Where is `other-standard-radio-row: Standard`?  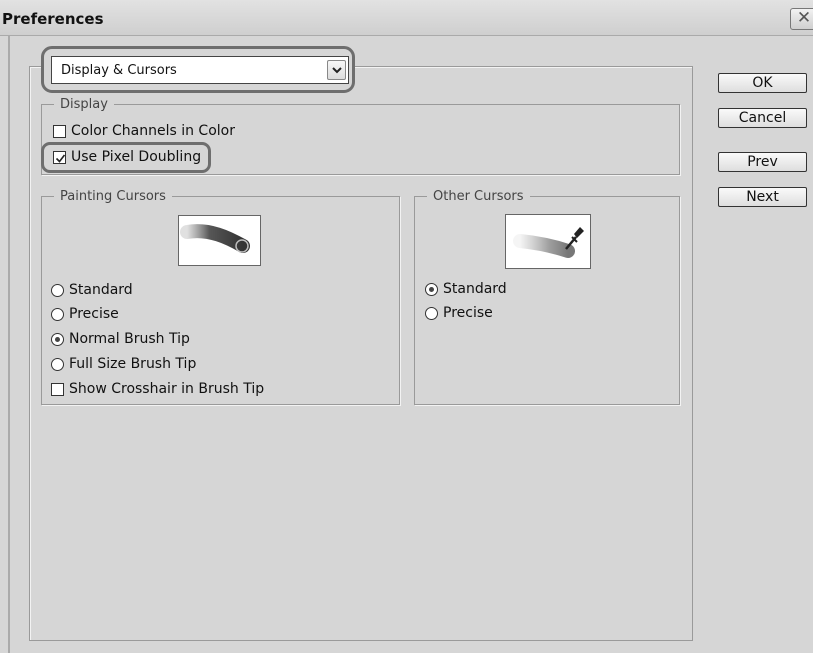
other-standard-radio-row: Standard is located at coordinates (466, 289).